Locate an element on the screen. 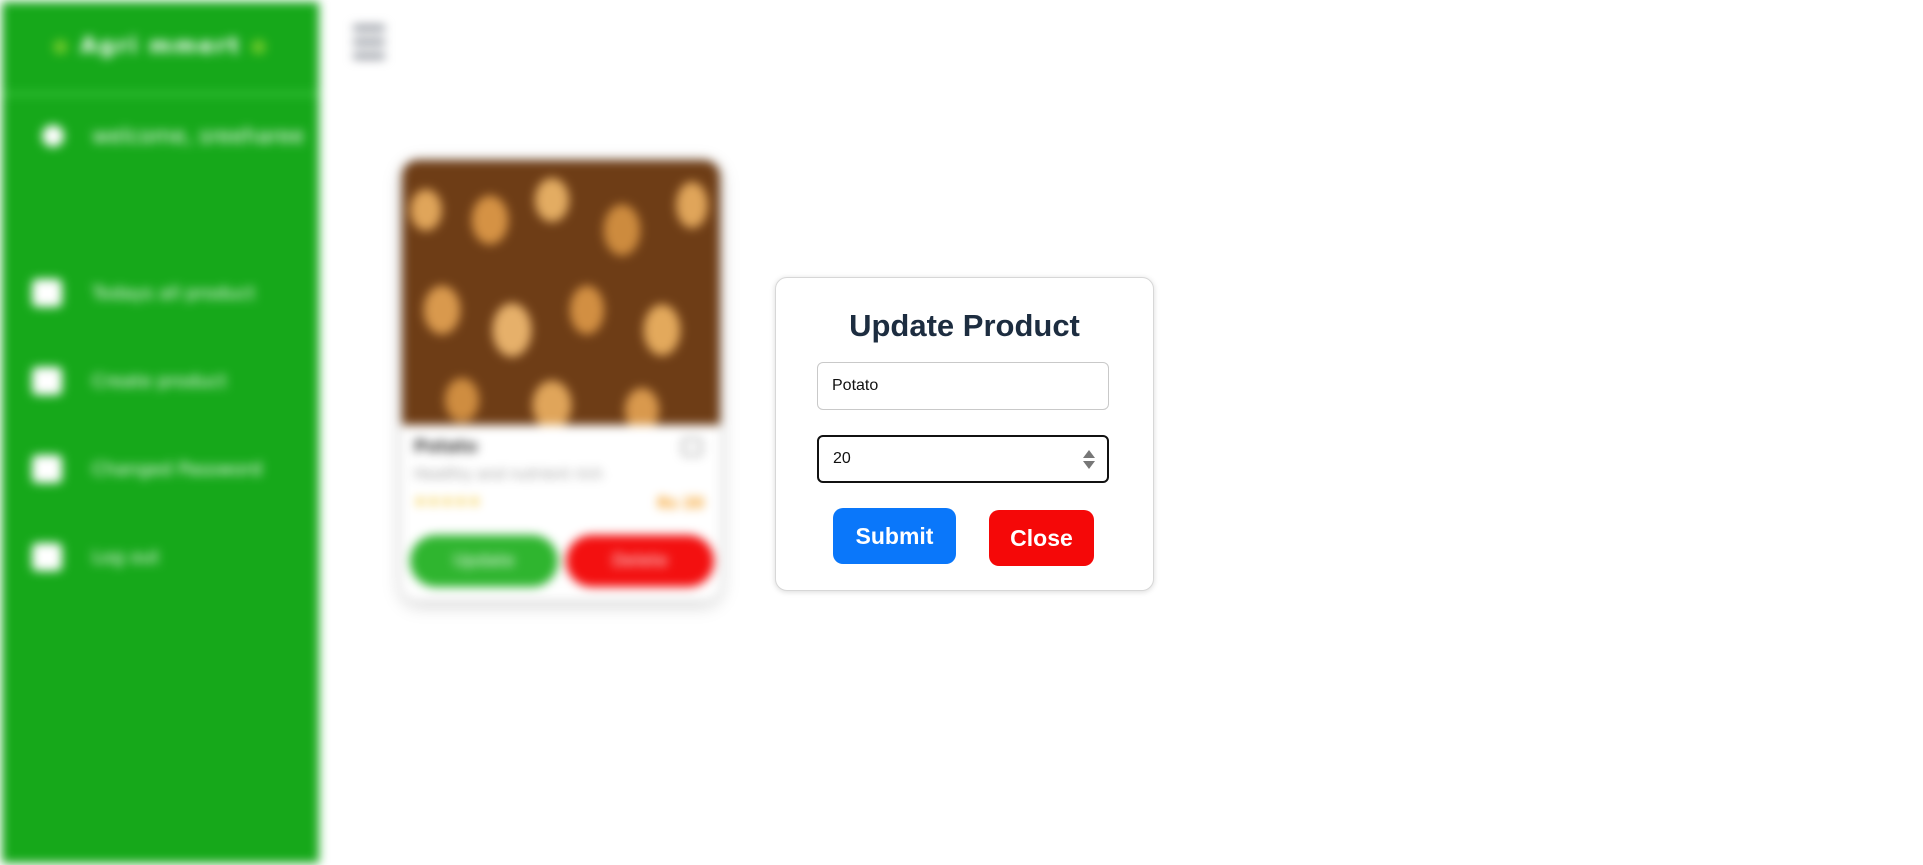  quantity-value: 20 is located at coordinates (842, 458).